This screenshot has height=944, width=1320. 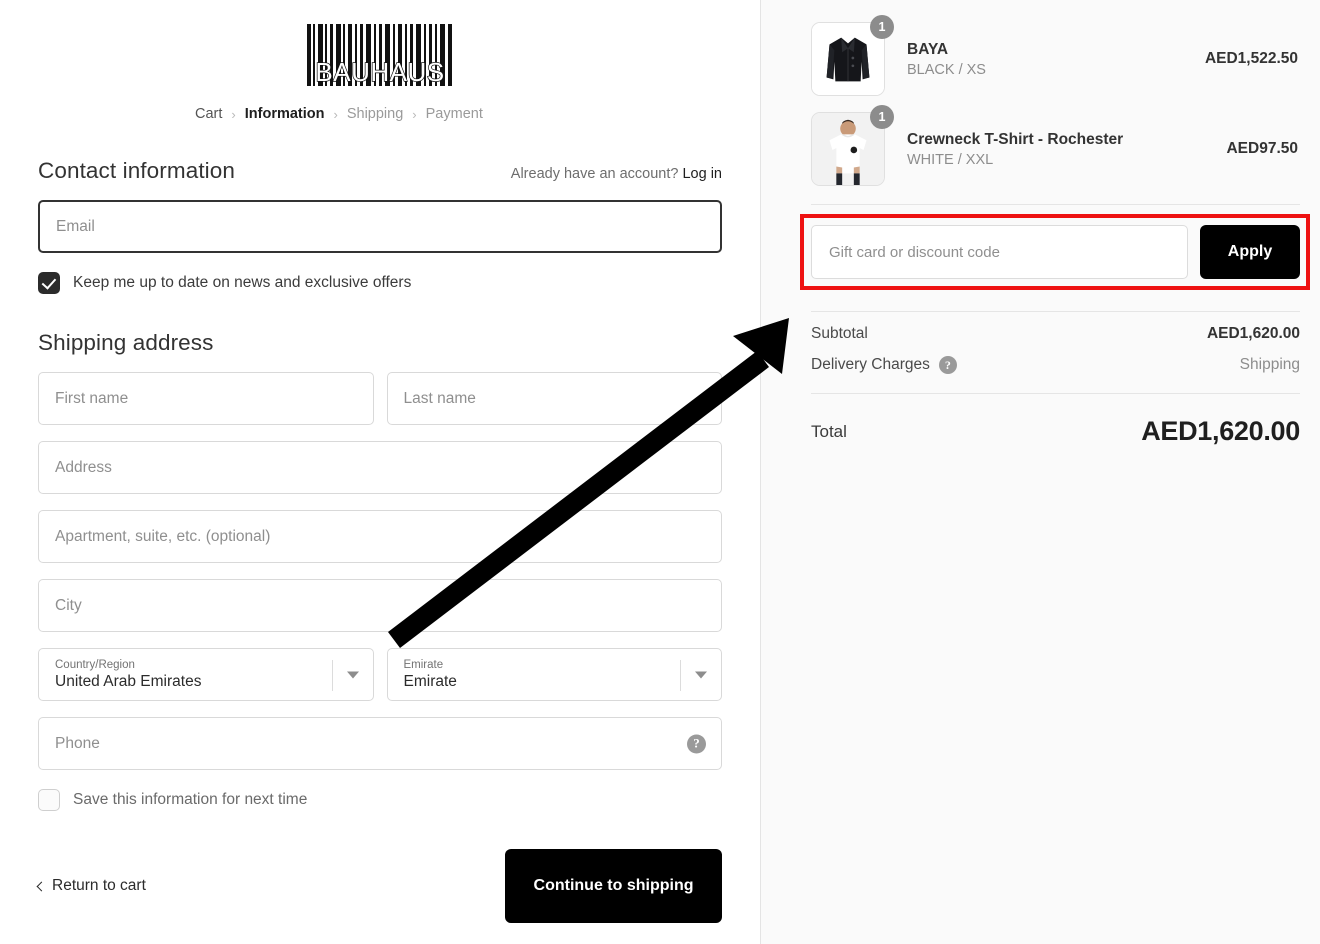 I want to click on return-to-cart-link: Return to cart, so click(x=91, y=886).